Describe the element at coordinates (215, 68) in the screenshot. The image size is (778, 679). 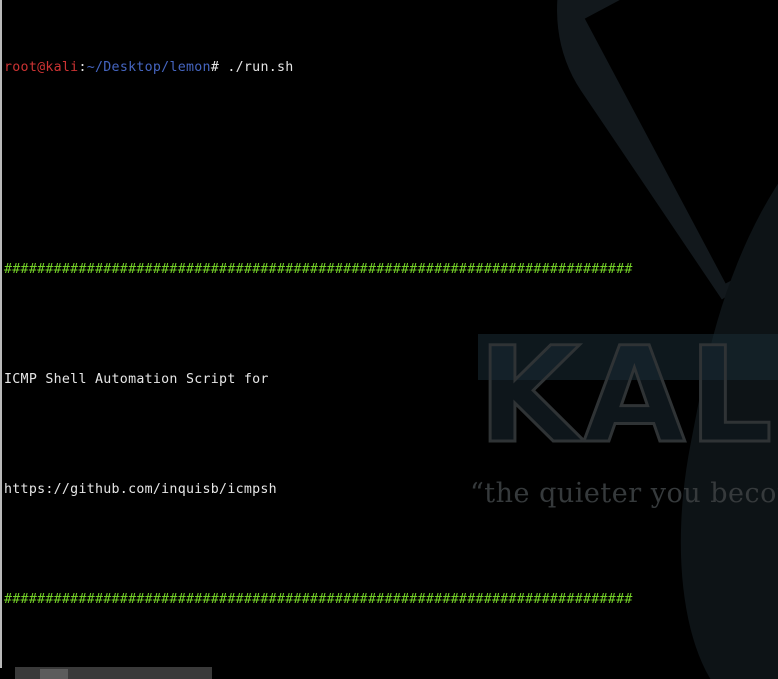
I see `prompt-sigil: #` at that location.